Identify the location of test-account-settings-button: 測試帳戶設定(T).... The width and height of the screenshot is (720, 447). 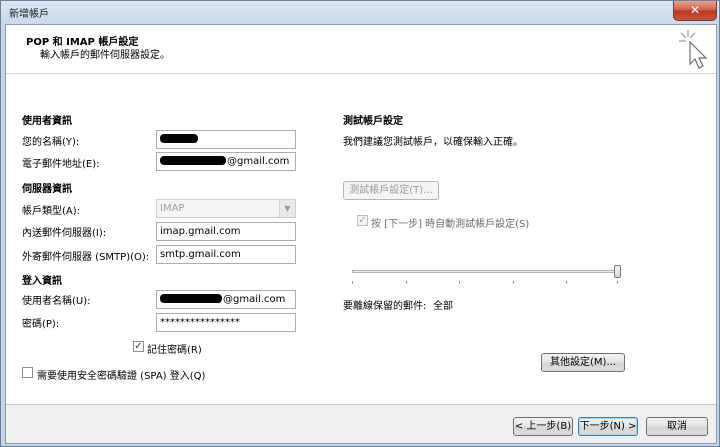
(391, 190).